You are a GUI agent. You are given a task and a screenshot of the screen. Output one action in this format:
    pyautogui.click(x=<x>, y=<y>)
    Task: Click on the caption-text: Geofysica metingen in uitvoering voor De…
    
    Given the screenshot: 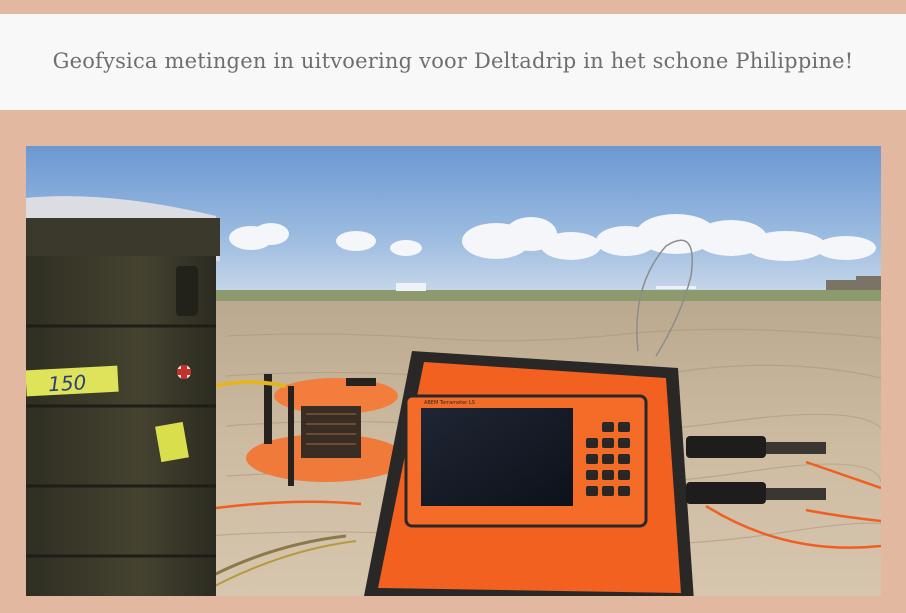 What is the action you would take?
    pyautogui.click(x=453, y=61)
    